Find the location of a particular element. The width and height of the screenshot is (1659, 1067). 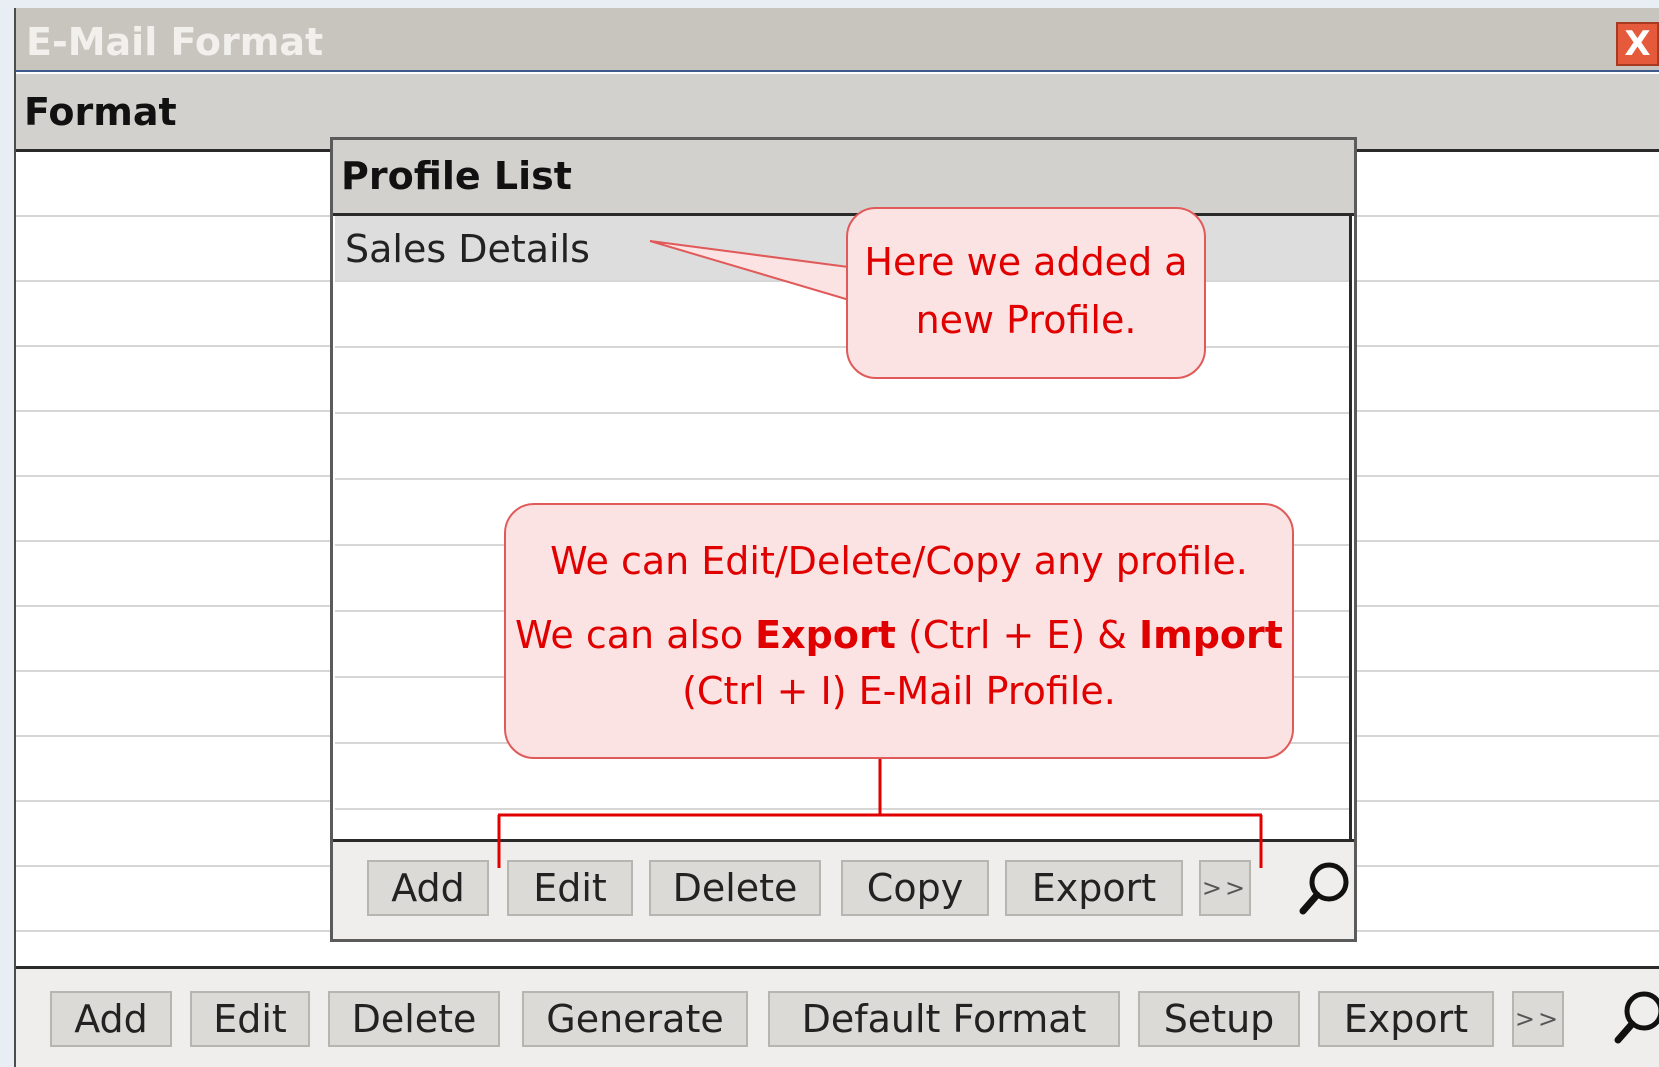

callout-text-line: We can Edit/Delete/Copy any profile. is located at coordinates (899, 561).